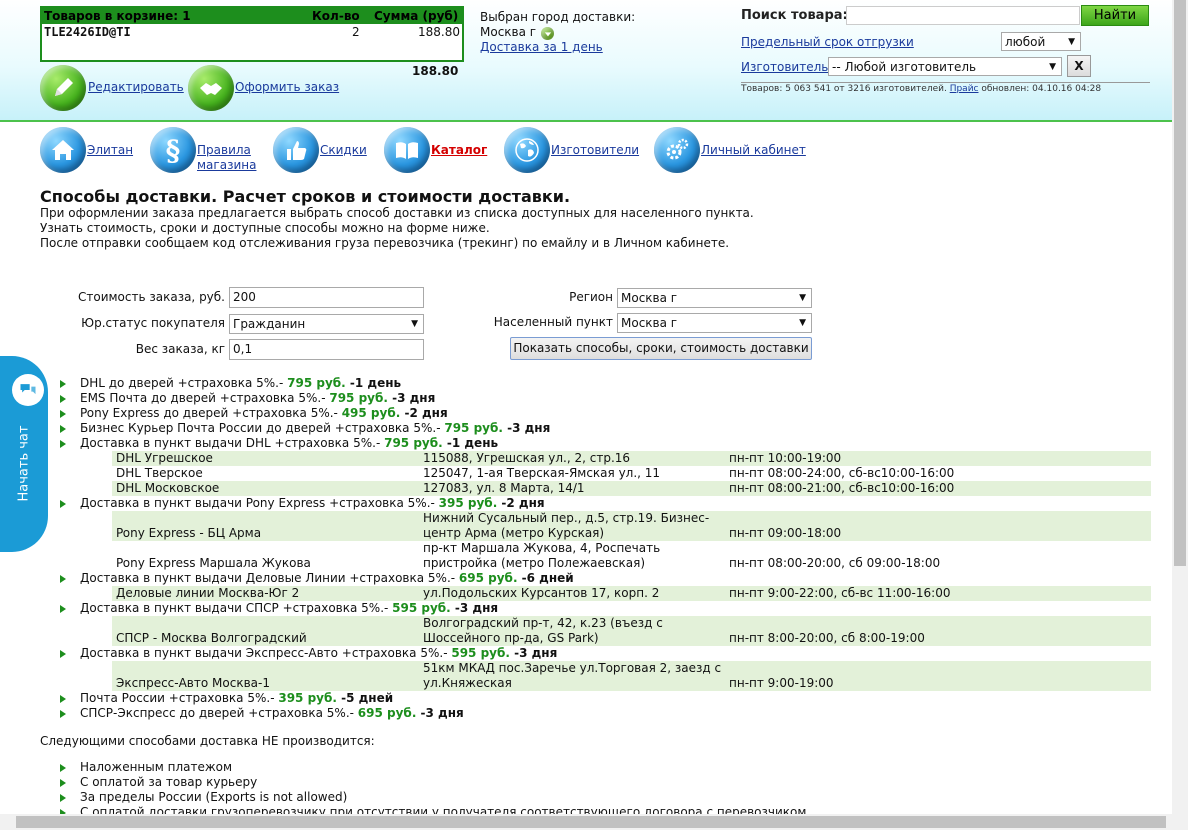  What do you see at coordinates (541, 47) in the screenshot?
I see `delivery-one-day-link: Доставка за 1 день` at bounding box center [541, 47].